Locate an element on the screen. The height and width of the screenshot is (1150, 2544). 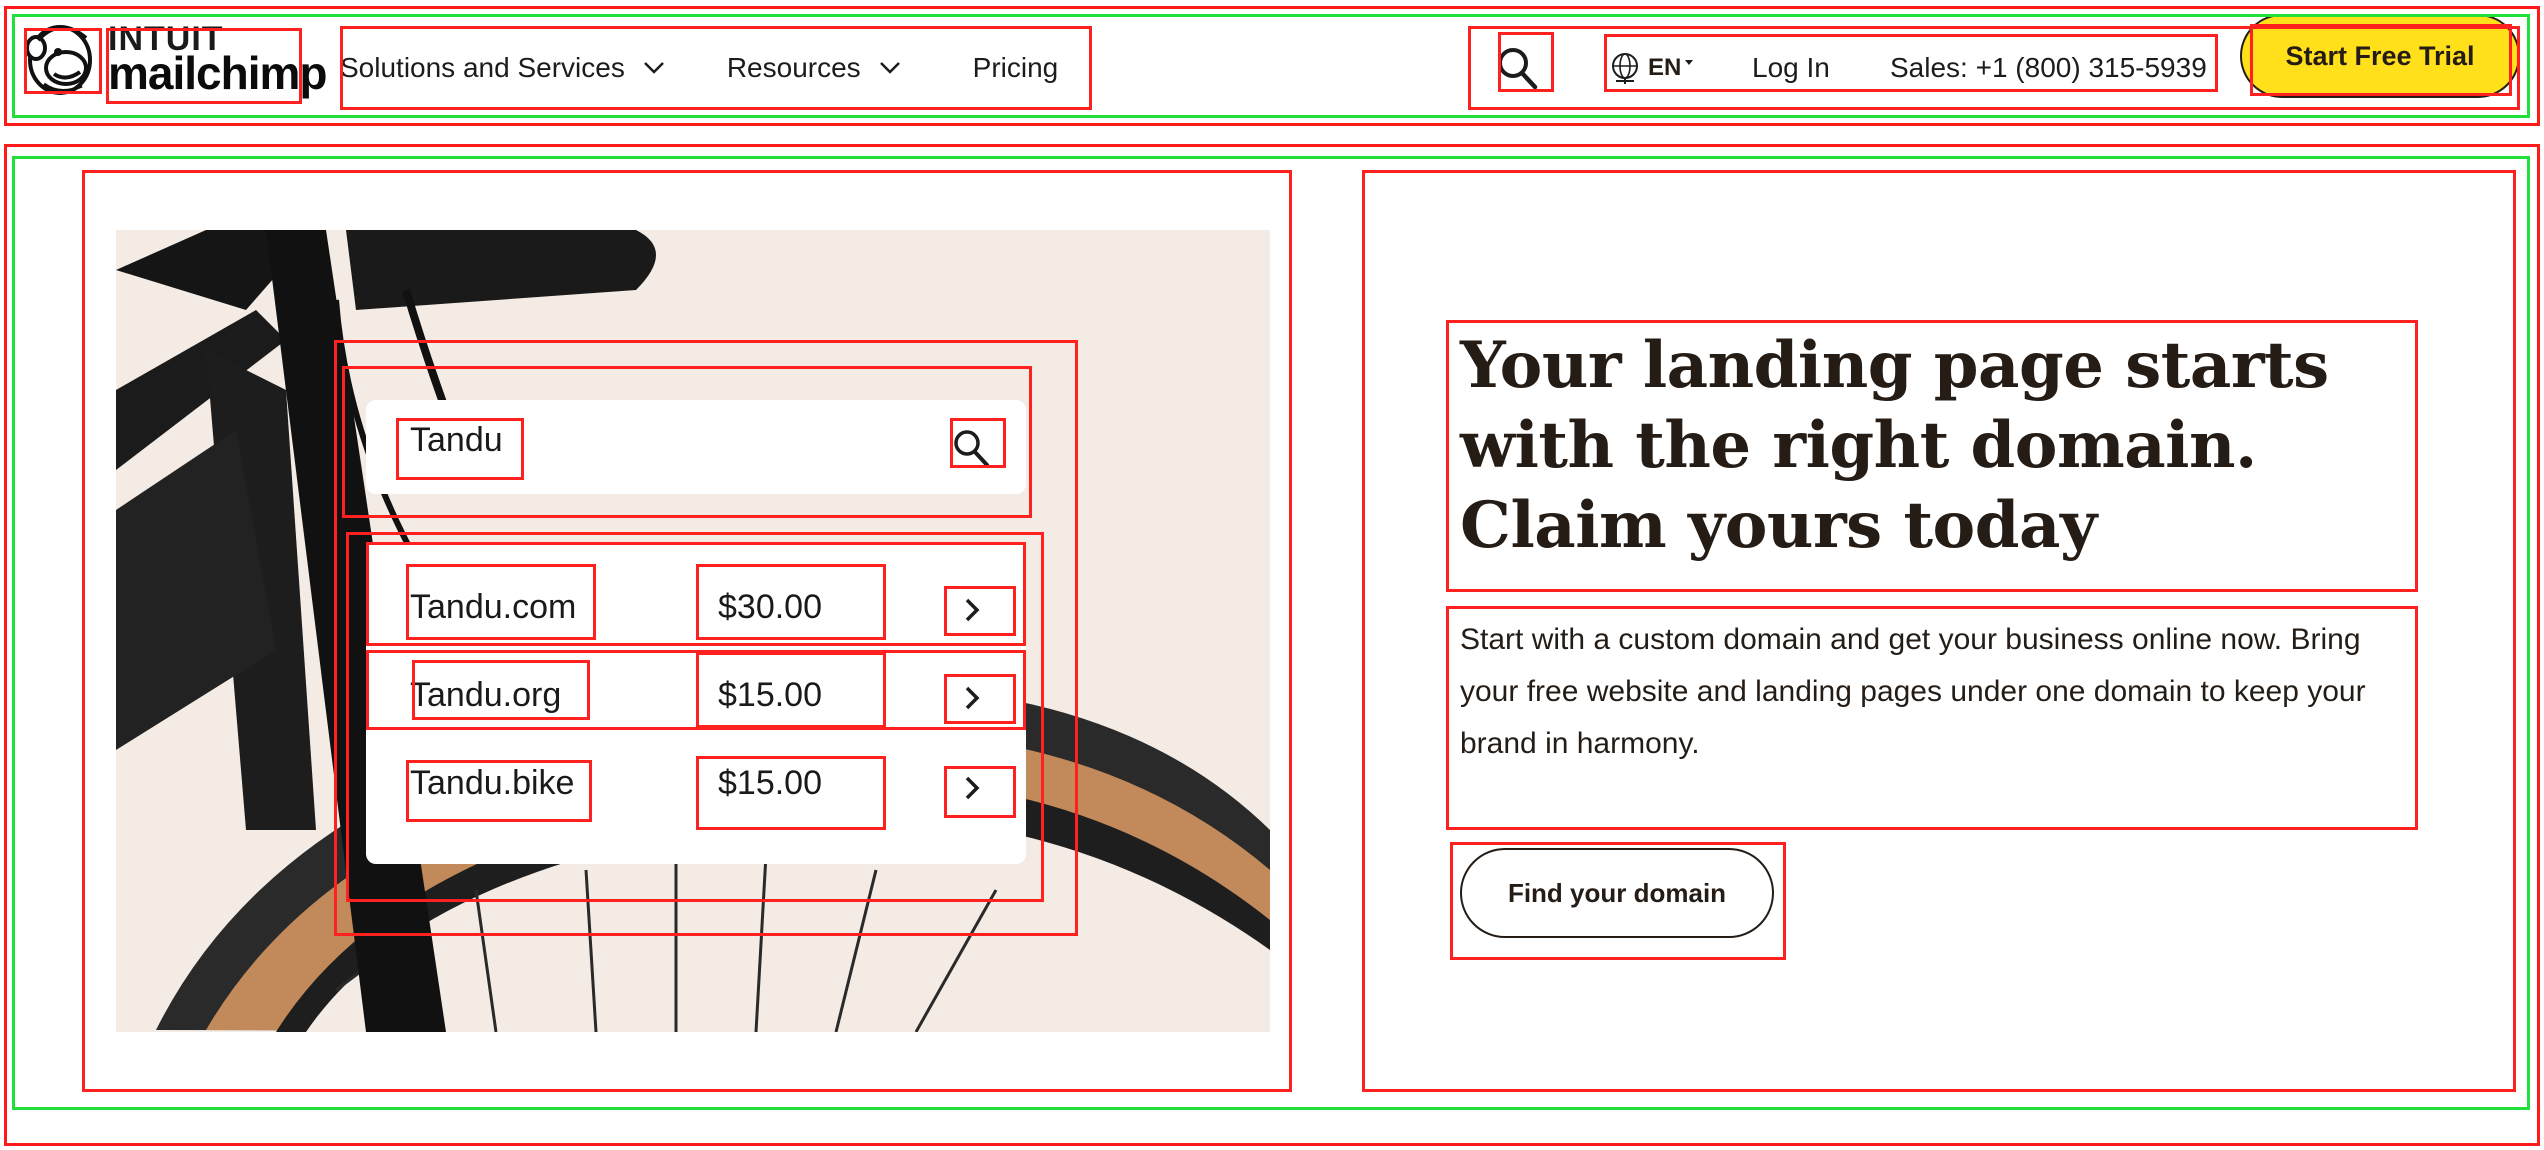
nav-resources-label: Resources is located at coordinates (793, 67).